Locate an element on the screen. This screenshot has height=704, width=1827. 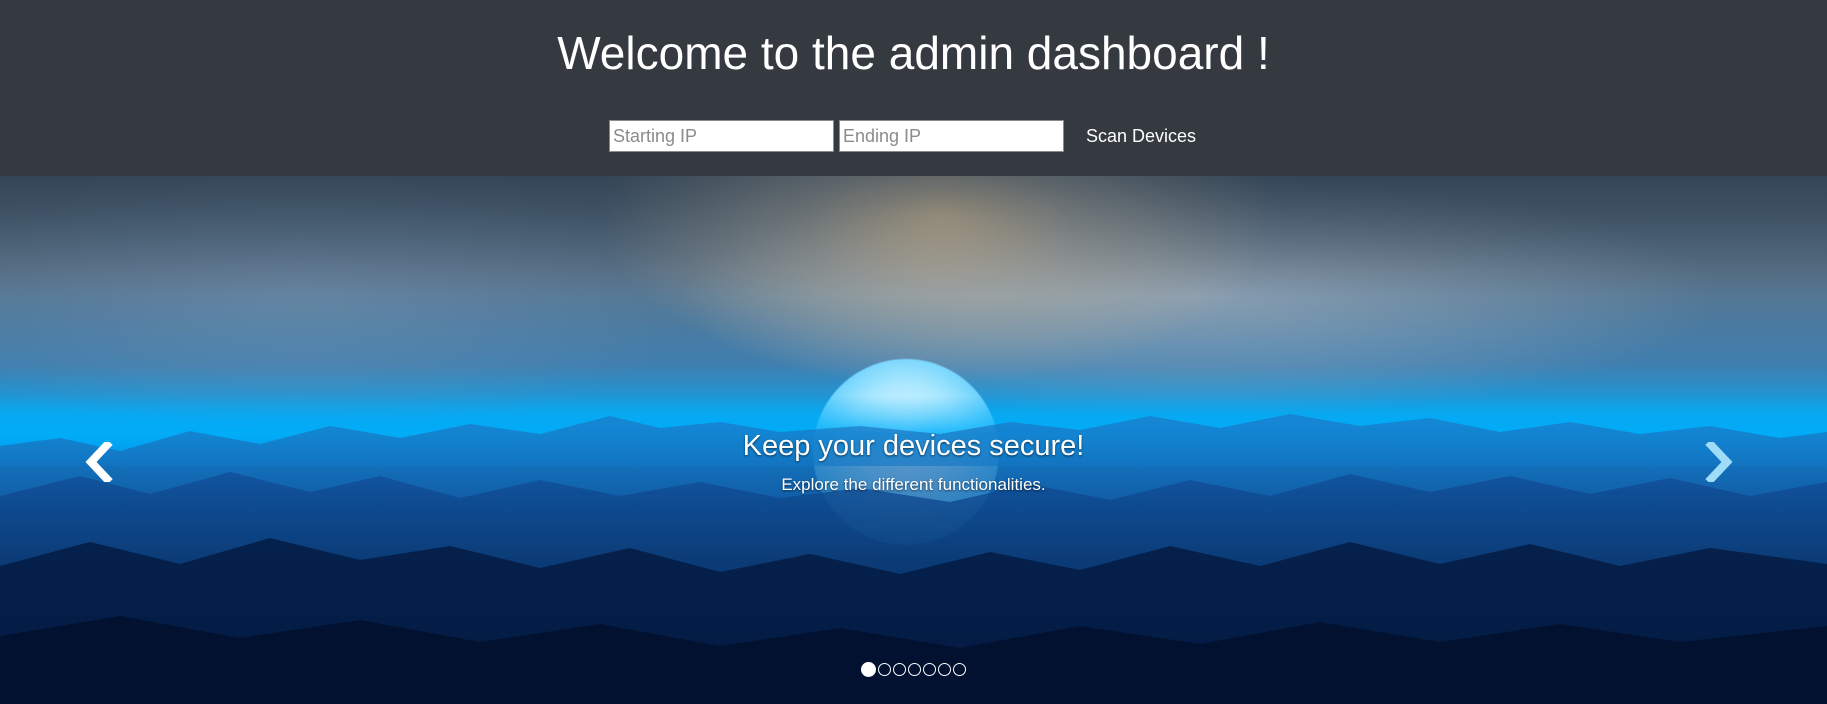
slide-title: Keep your devices secure! is located at coordinates (913, 446).